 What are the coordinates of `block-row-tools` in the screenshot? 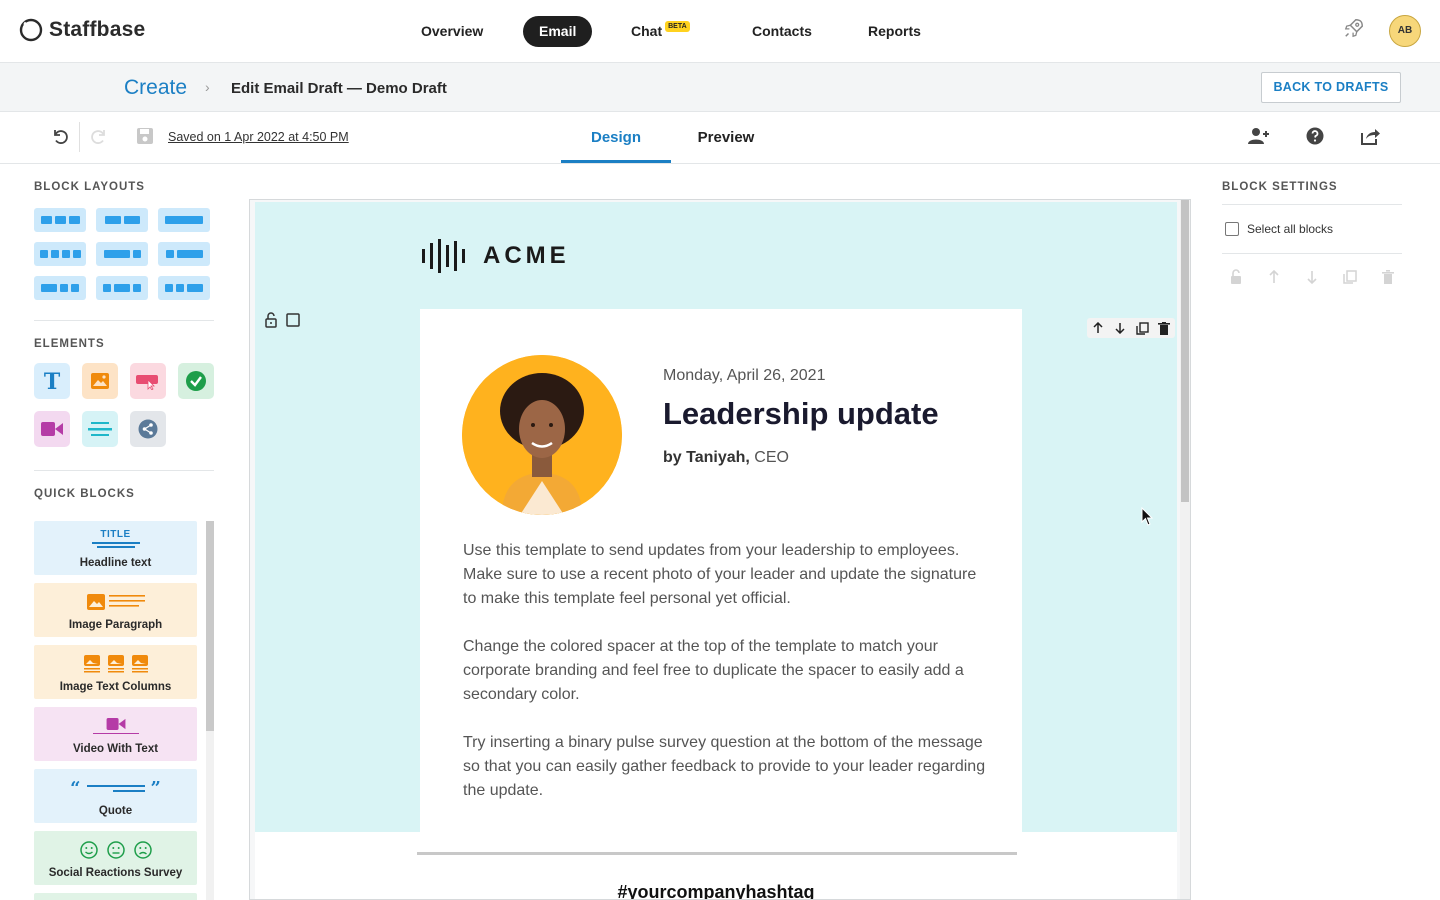 It's located at (1131, 328).